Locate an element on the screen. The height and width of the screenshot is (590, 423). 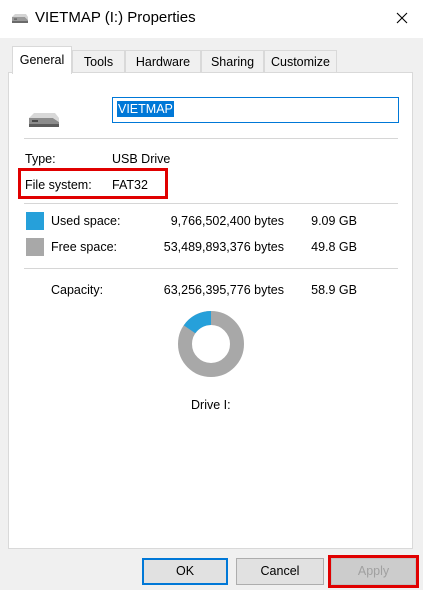
capacity-gb: 58.9 GB is located at coordinates (334, 290).